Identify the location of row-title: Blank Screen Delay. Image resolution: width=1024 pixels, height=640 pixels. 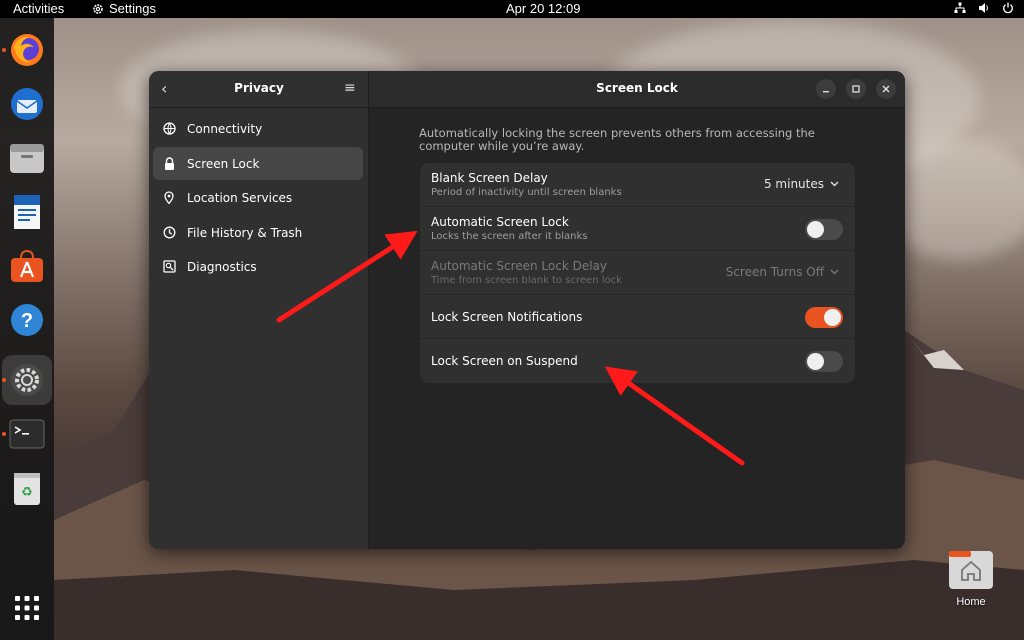
(489, 178).